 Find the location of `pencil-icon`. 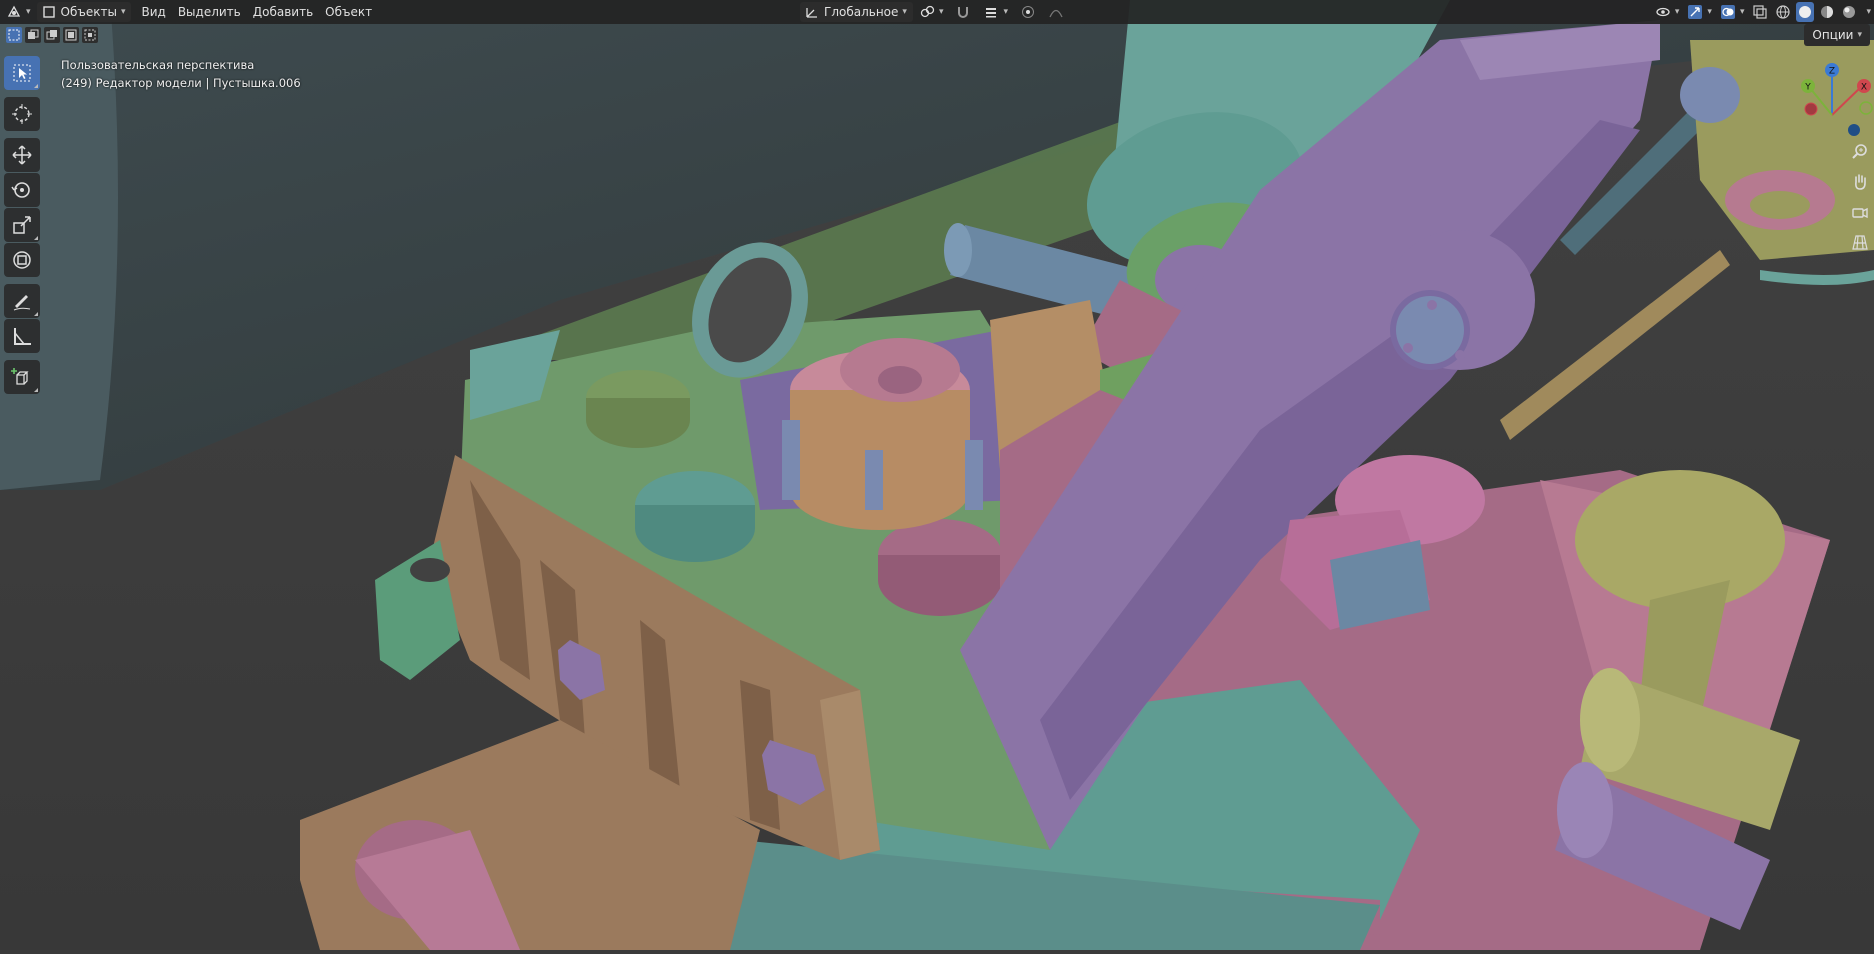

pencil-icon is located at coordinates (22, 303).